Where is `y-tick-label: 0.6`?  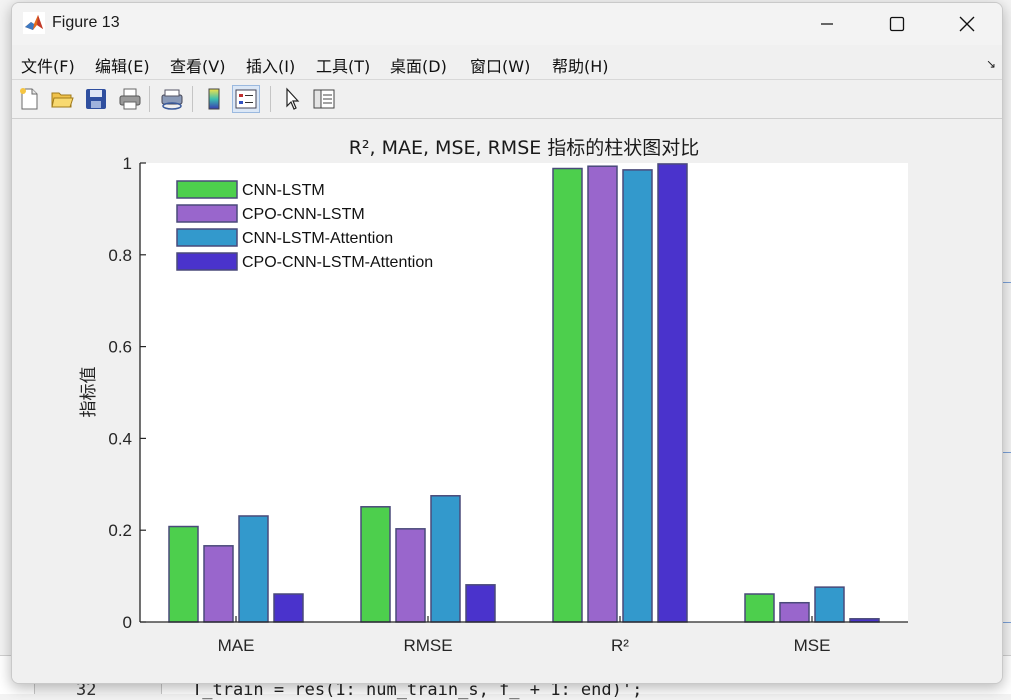 y-tick-label: 0.6 is located at coordinates (120, 347).